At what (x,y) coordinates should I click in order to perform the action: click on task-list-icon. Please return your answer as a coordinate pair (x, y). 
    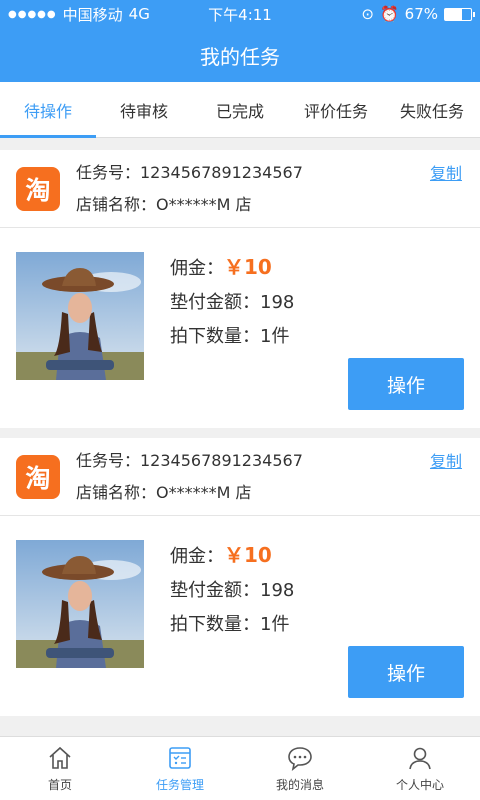
    Looking at the image, I should click on (180, 758).